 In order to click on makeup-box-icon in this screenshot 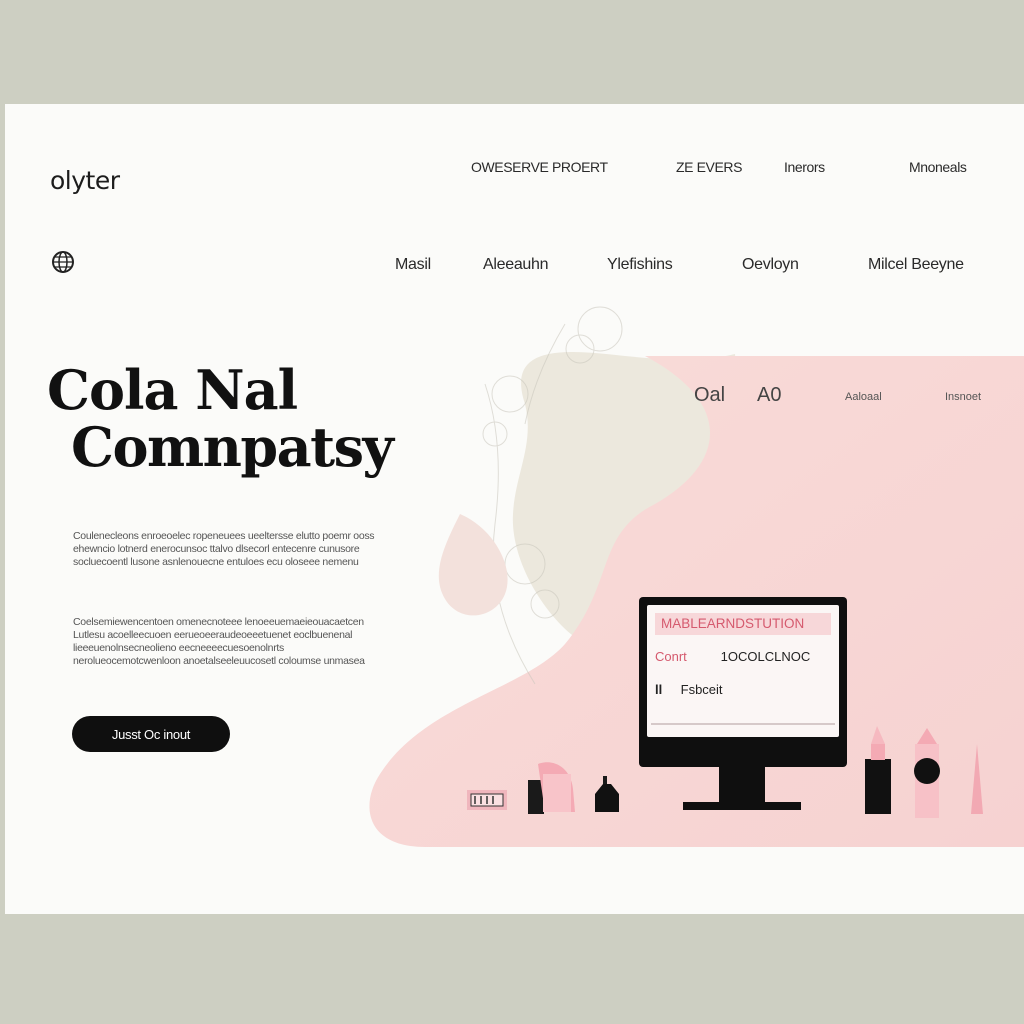, I will do `click(487, 800)`.